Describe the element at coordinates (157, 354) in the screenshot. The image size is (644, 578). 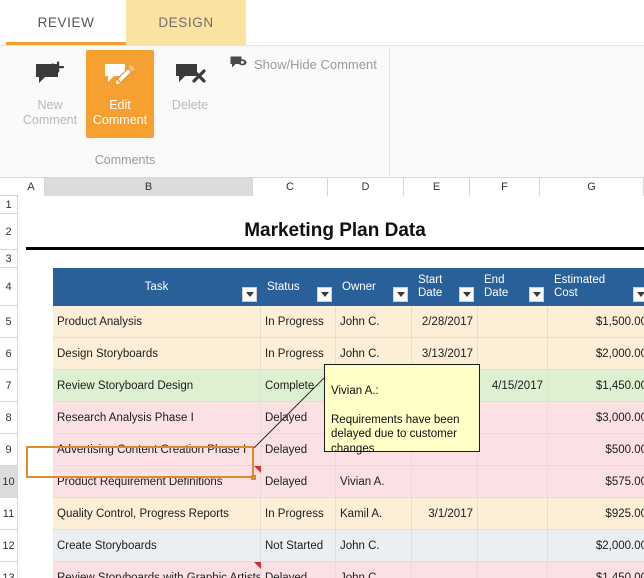
I see `cell-task: Design Storyboards` at that location.